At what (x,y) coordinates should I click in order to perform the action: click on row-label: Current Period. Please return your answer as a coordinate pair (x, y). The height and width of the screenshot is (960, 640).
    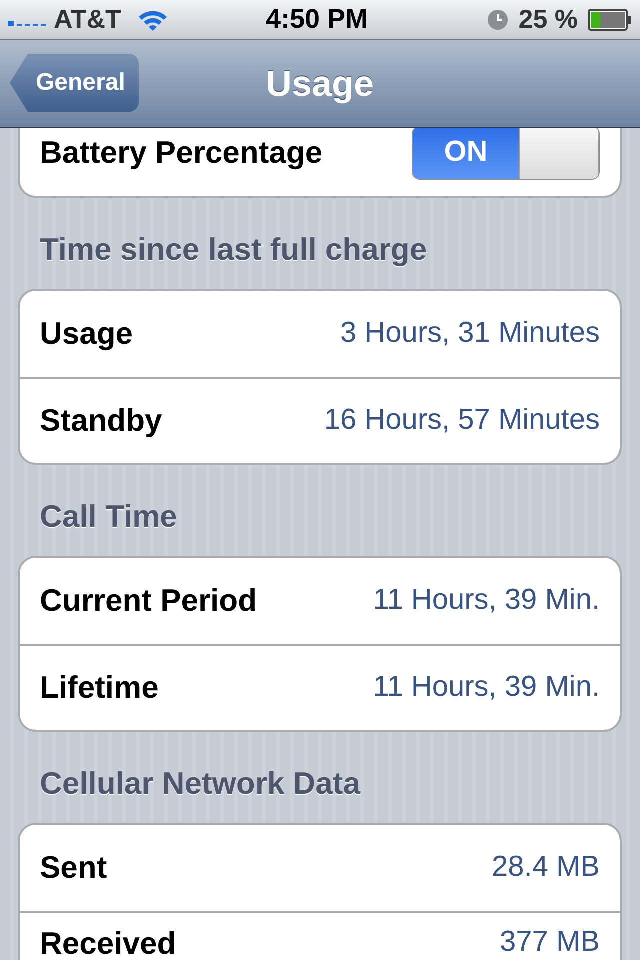
    Looking at the image, I should click on (149, 601).